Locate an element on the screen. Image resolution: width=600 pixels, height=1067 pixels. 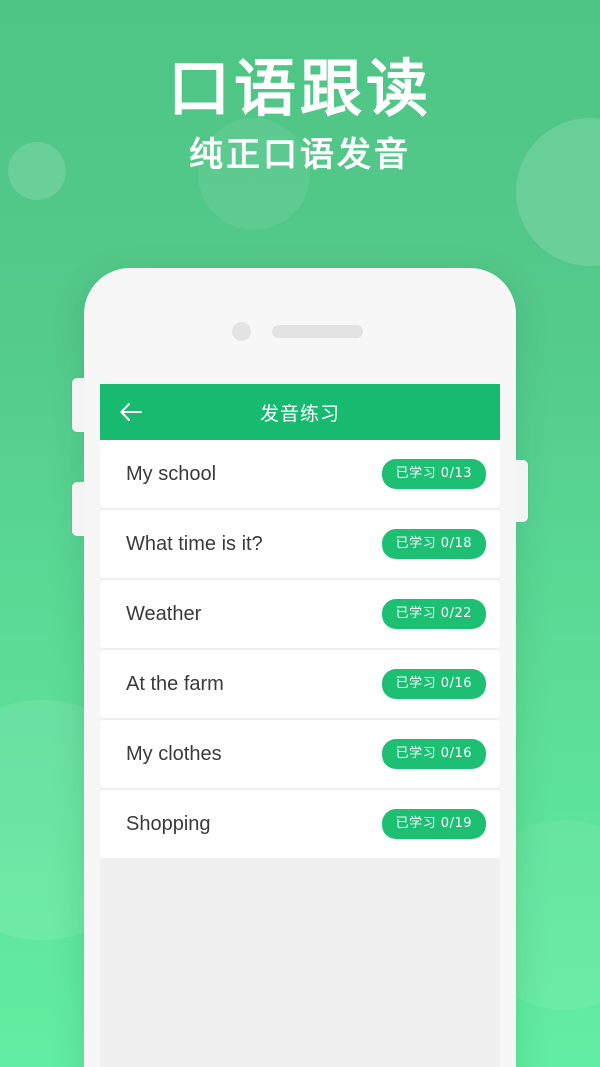
status-badge: 已学习 0/13 is located at coordinates (433, 474).